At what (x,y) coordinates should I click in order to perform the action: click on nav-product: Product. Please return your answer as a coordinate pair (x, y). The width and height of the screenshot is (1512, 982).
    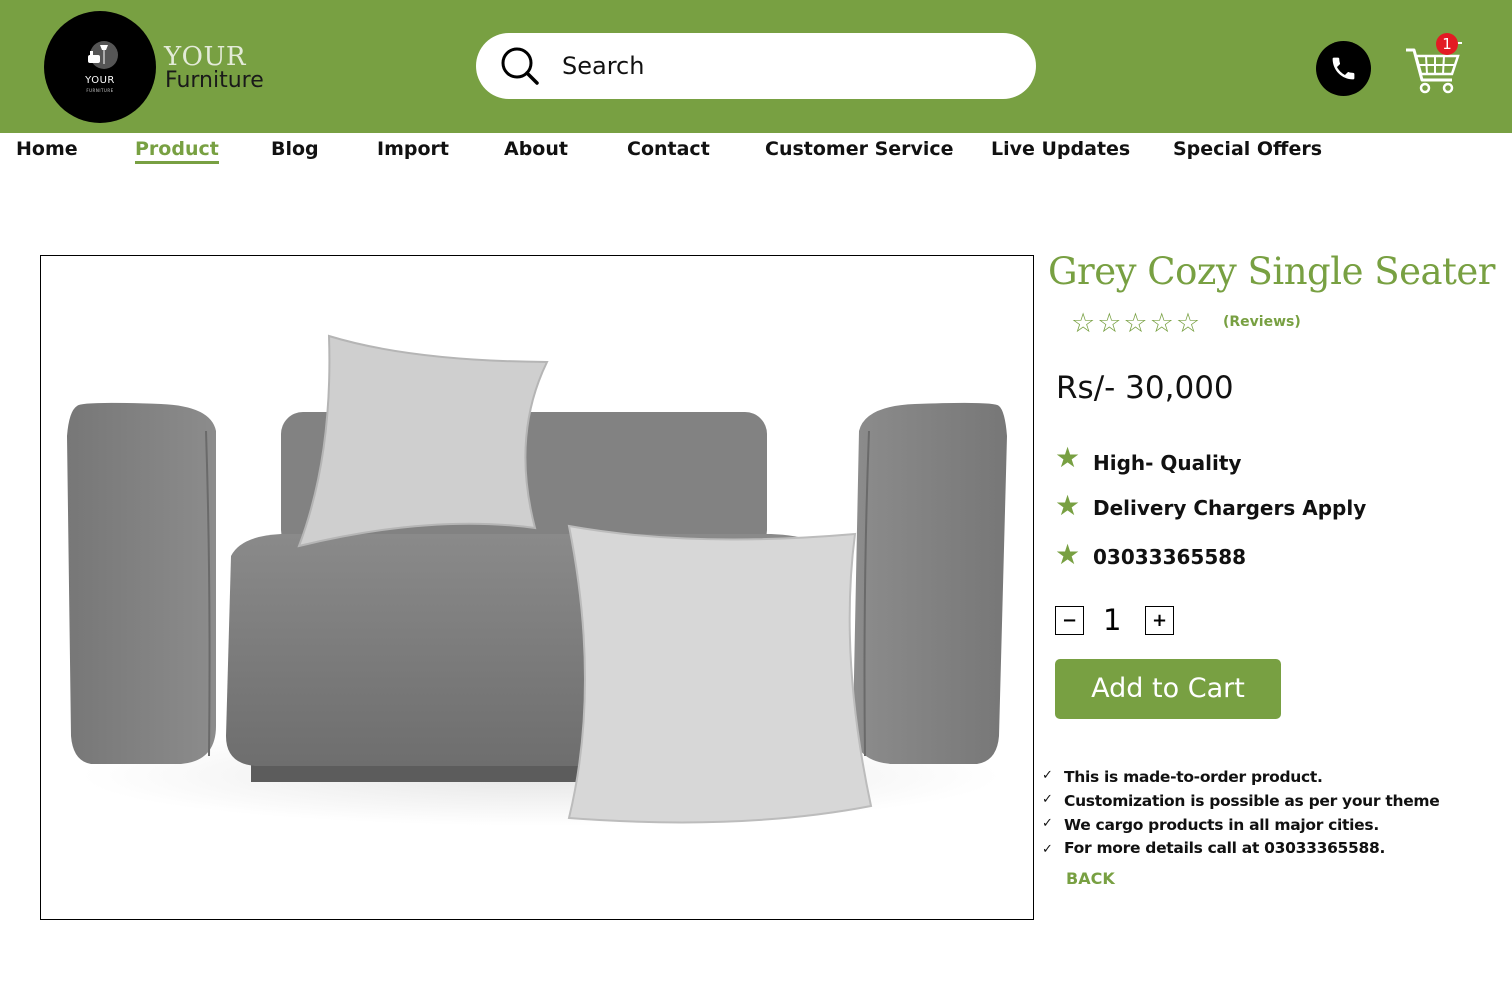
    Looking at the image, I should click on (177, 151).